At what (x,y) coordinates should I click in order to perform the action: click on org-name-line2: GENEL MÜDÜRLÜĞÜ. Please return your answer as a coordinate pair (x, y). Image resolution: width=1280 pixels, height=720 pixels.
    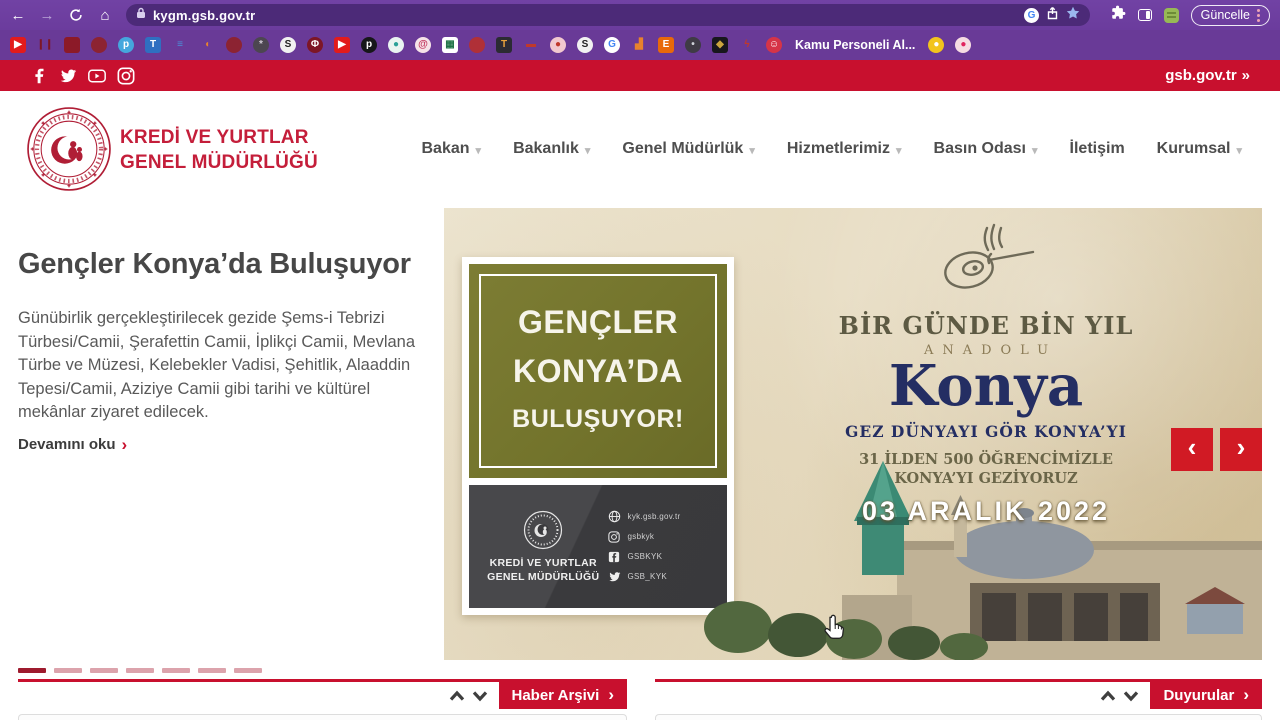
    Looking at the image, I should click on (219, 162).